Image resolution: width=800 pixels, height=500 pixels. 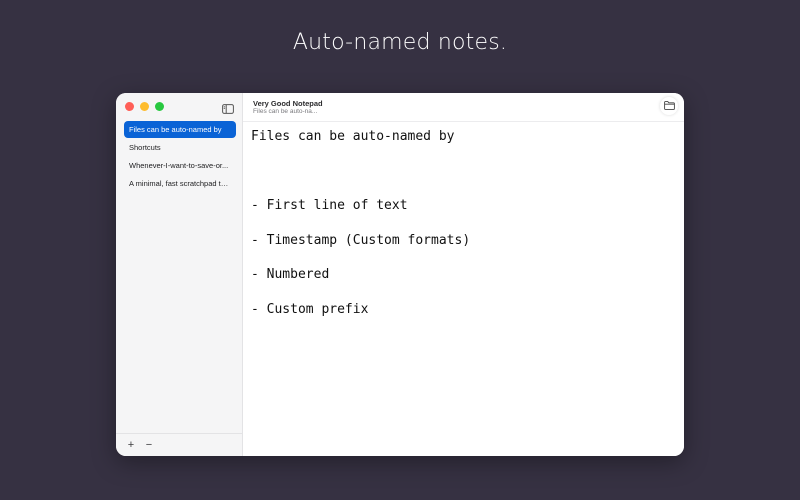 I want to click on sidebar-toggle-icon, so click(x=228, y=107).